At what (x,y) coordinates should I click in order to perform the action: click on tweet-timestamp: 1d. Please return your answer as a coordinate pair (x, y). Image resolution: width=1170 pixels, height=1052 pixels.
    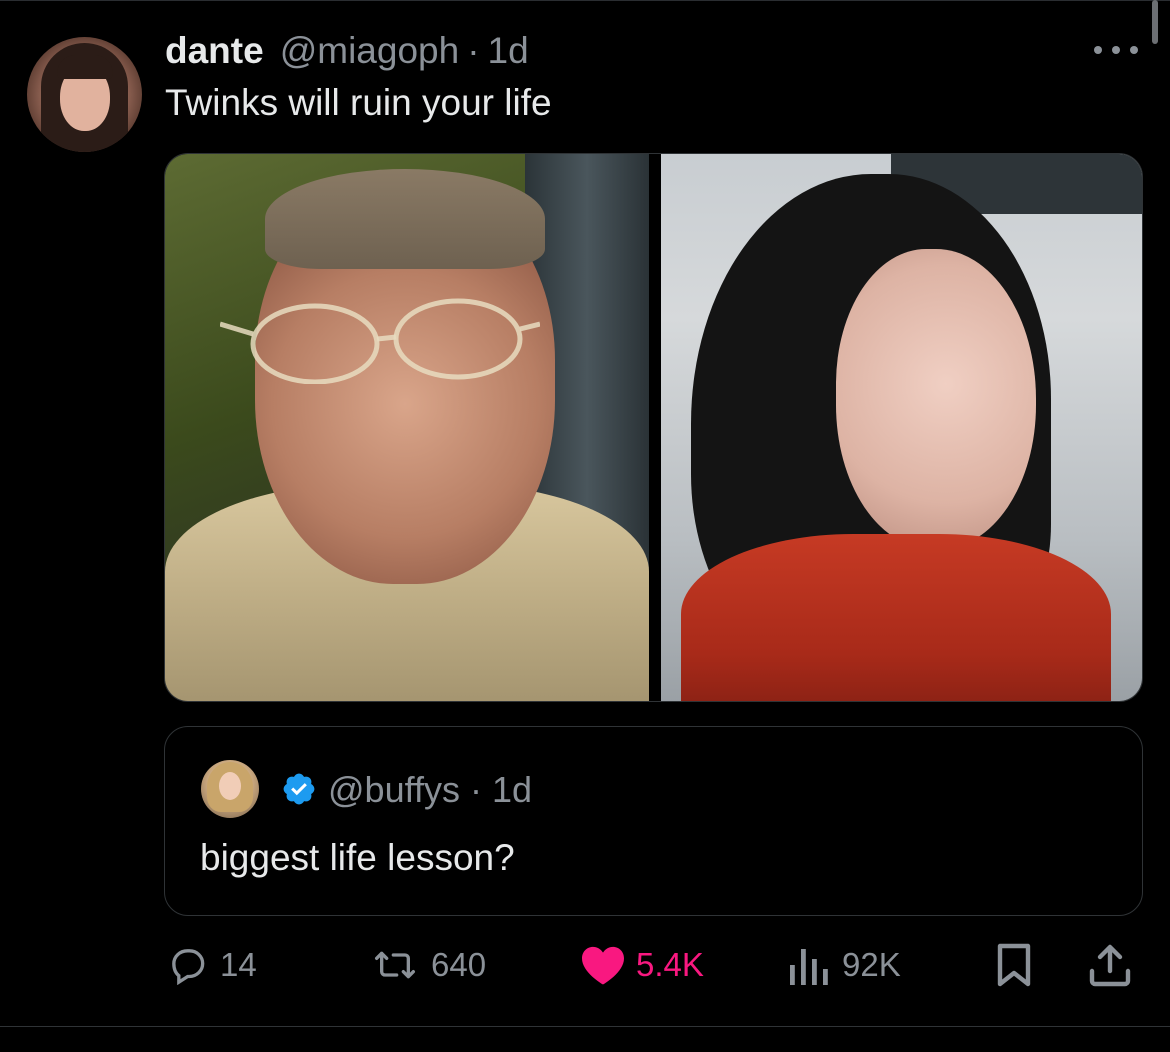
    Looking at the image, I should click on (508, 51).